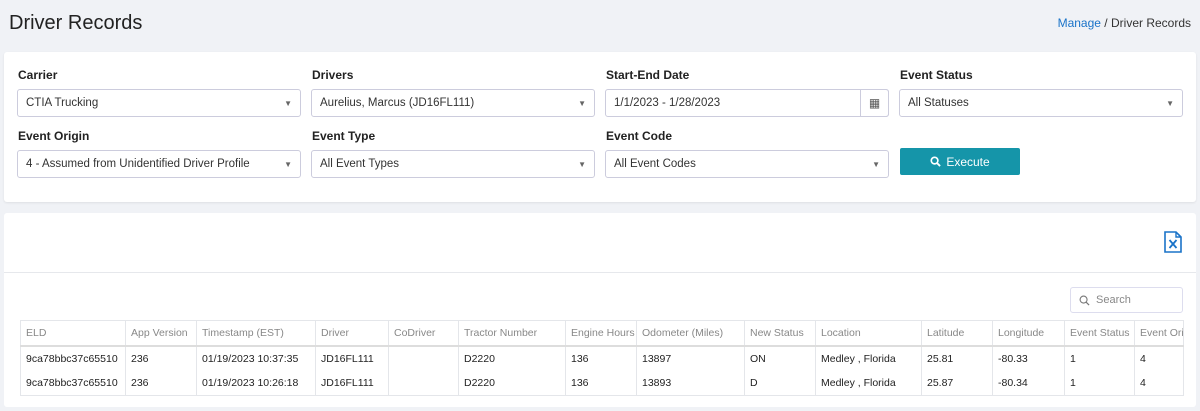 The height and width of the screenshot is (411, 1200). I want to click on table-cell: 13893, so click(690, 383).